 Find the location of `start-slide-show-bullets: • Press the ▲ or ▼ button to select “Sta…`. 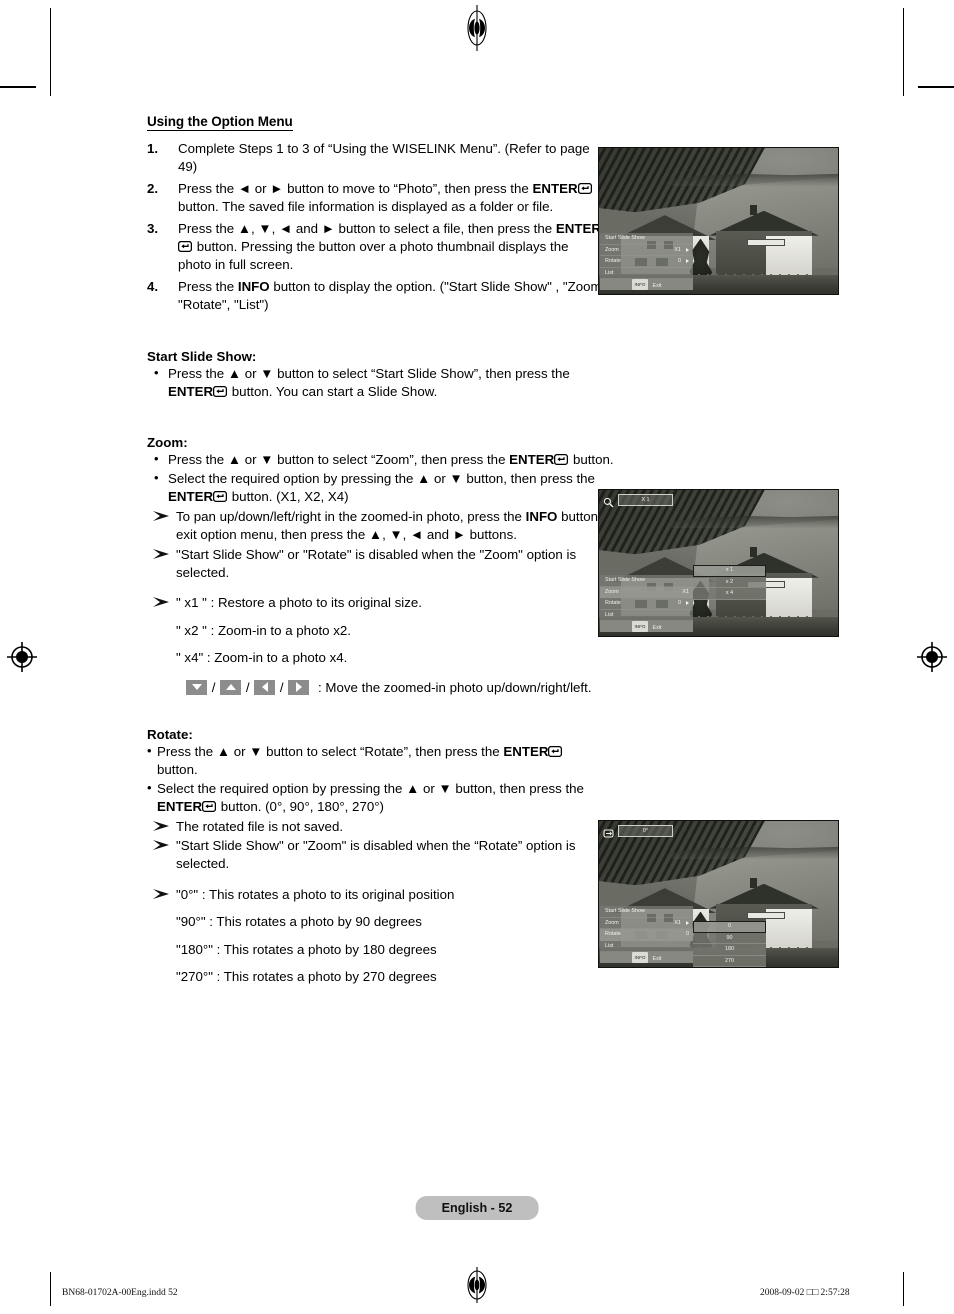

start-slide-show-bullets: • Press the ▲ or ▼ button to select “Sta… is located at coordinates (374, 383).